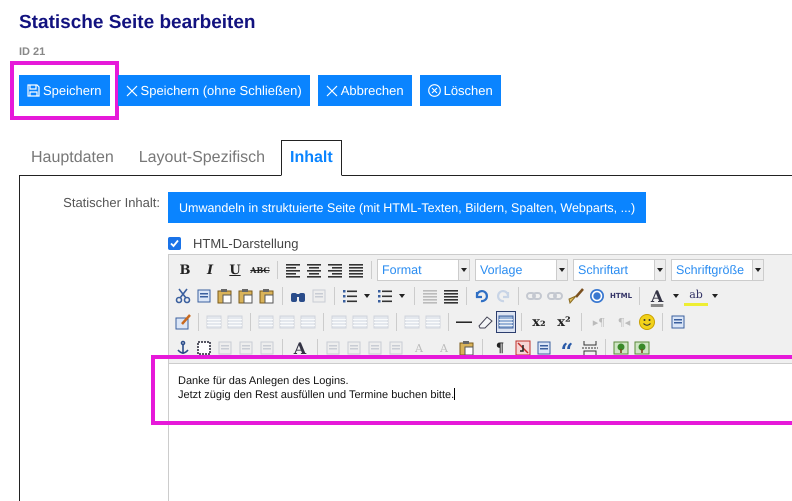 This screenshot has height=501, width=792. I want to click on toolbar-button: I, so click(210, 270).